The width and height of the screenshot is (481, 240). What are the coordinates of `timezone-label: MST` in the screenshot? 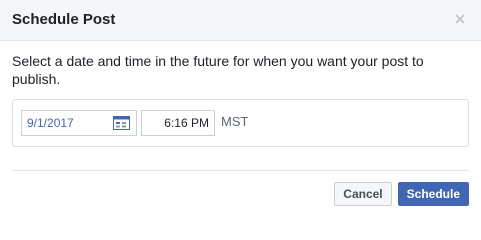 It's located at (235, 121).